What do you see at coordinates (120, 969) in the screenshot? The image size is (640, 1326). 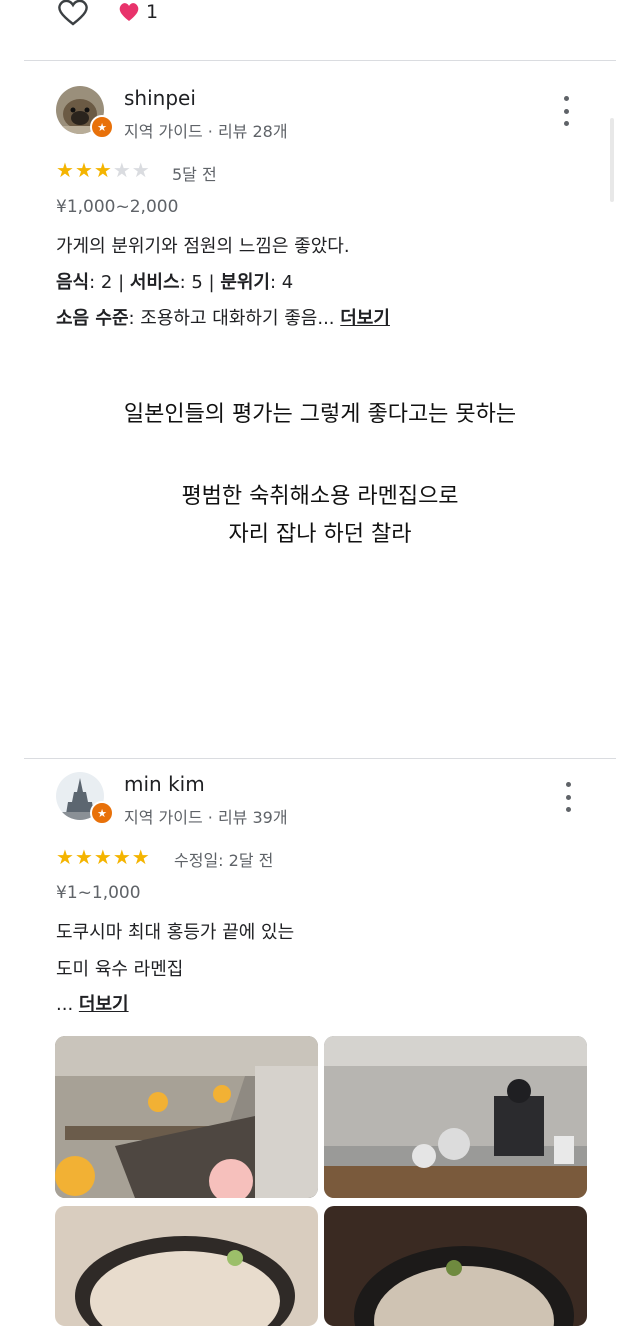 I see `review-text: 도미 육수 라멘집` at bounding box center [120, 969].